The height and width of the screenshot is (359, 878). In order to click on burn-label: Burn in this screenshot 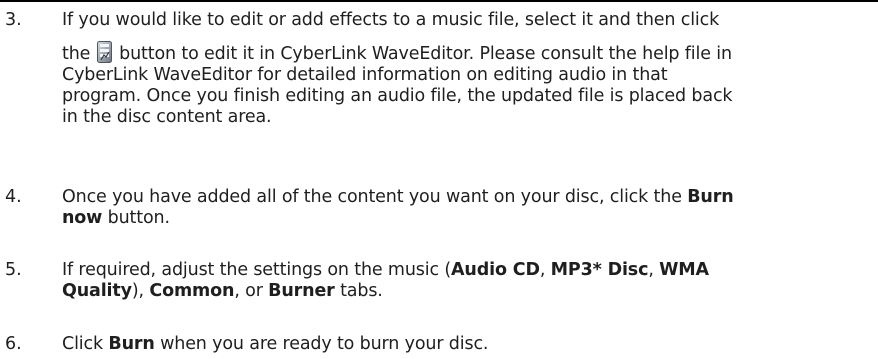, I will do `click(131, 344)`.